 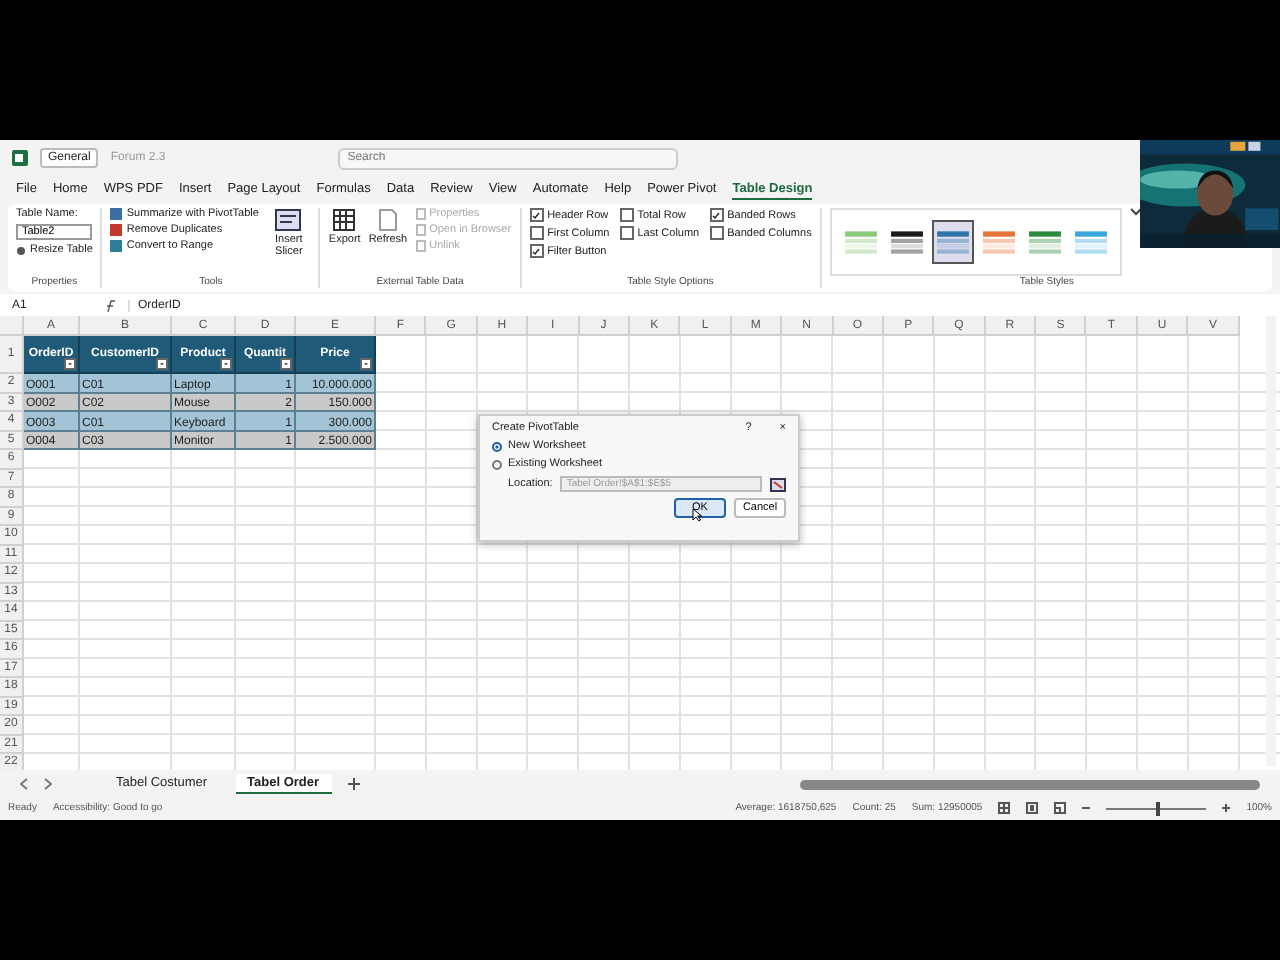 I want to click on zoom-slider-thumb, so click(x=1158, y=808).